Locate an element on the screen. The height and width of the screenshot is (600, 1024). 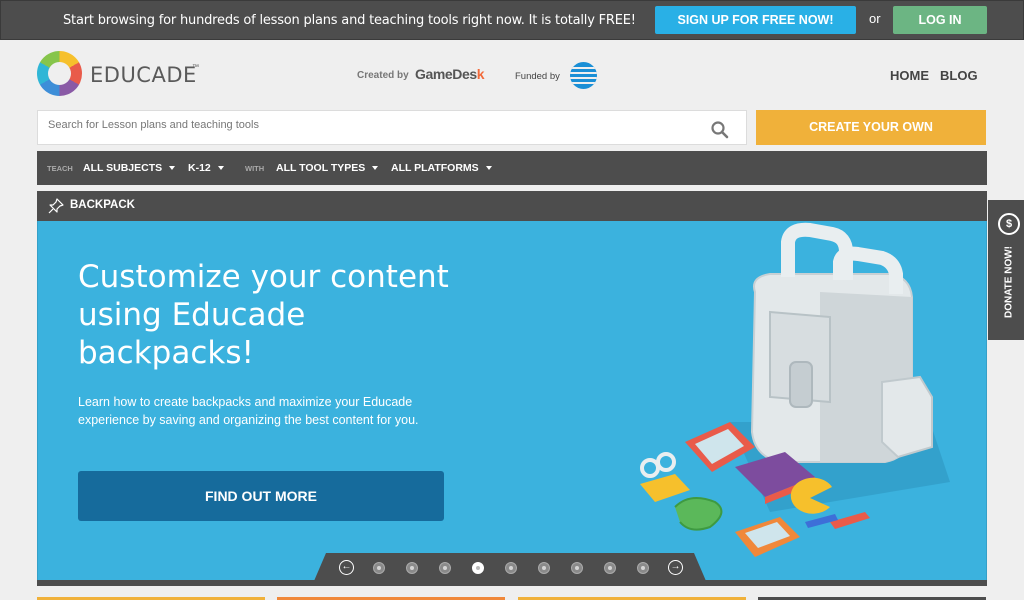
arrow-right-icon: → is located at coordinates (675, 567).